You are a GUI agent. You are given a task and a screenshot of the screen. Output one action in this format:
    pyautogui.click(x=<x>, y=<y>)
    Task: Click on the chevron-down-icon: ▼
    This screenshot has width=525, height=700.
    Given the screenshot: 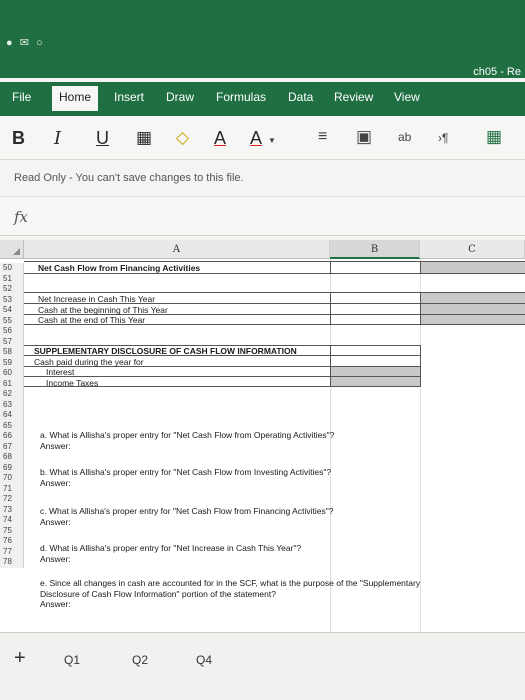 What is the action you would take?
    pyautogui.click(x=272, y=140)
    